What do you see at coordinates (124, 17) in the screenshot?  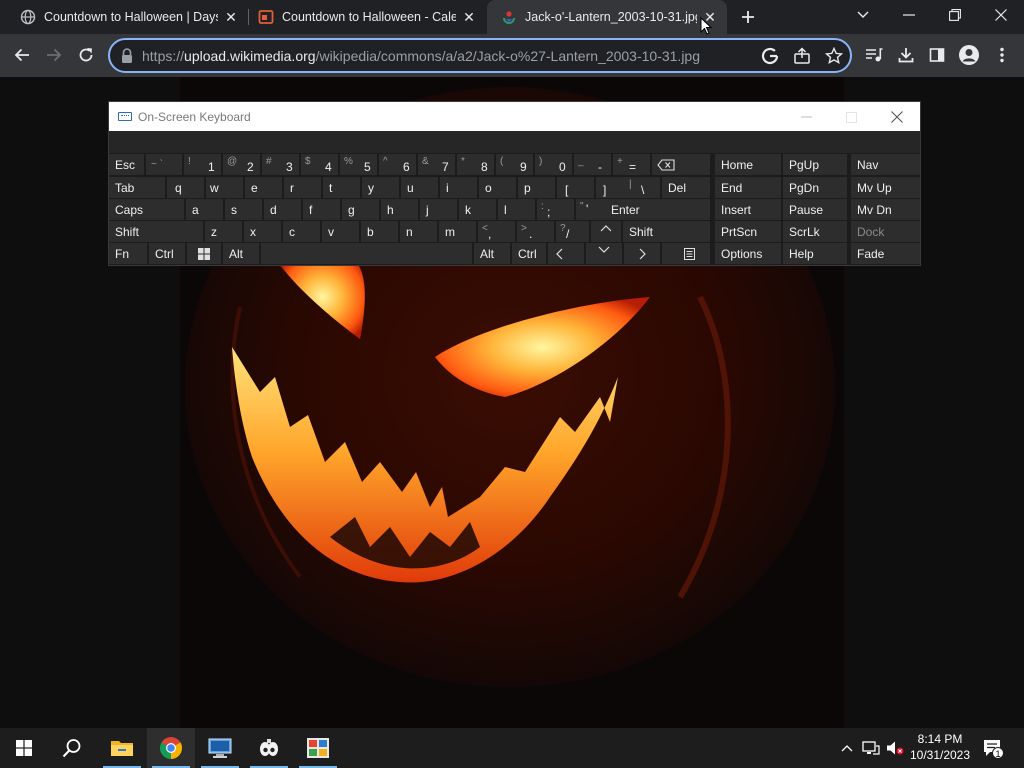 I see `tab-countdown-days: Countdown to Halloween | Days ✕` at bounding box center [124, 17].